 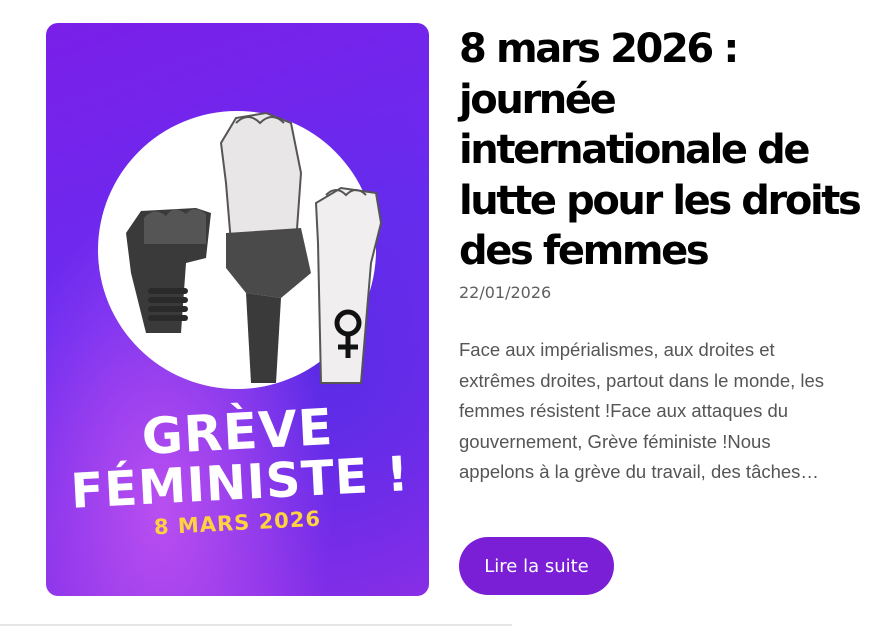 What do you see at coordinates (505, 292) in the screenshot?
I see `article-date: 22/01/2026` at bounding box center [505, 292].